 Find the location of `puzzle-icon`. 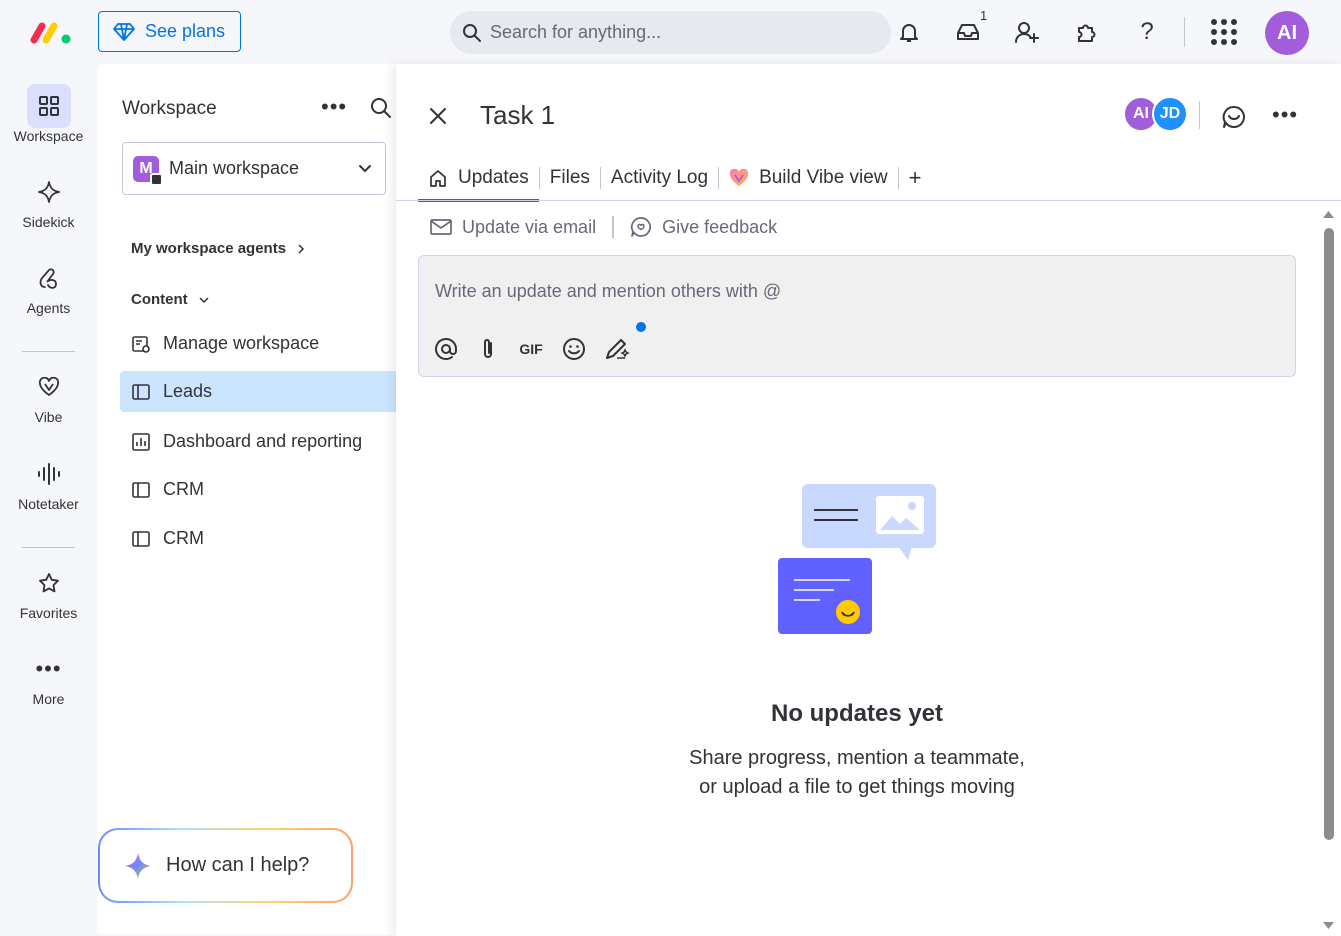

puzzle-icon is located at coordinates (1087, 33).